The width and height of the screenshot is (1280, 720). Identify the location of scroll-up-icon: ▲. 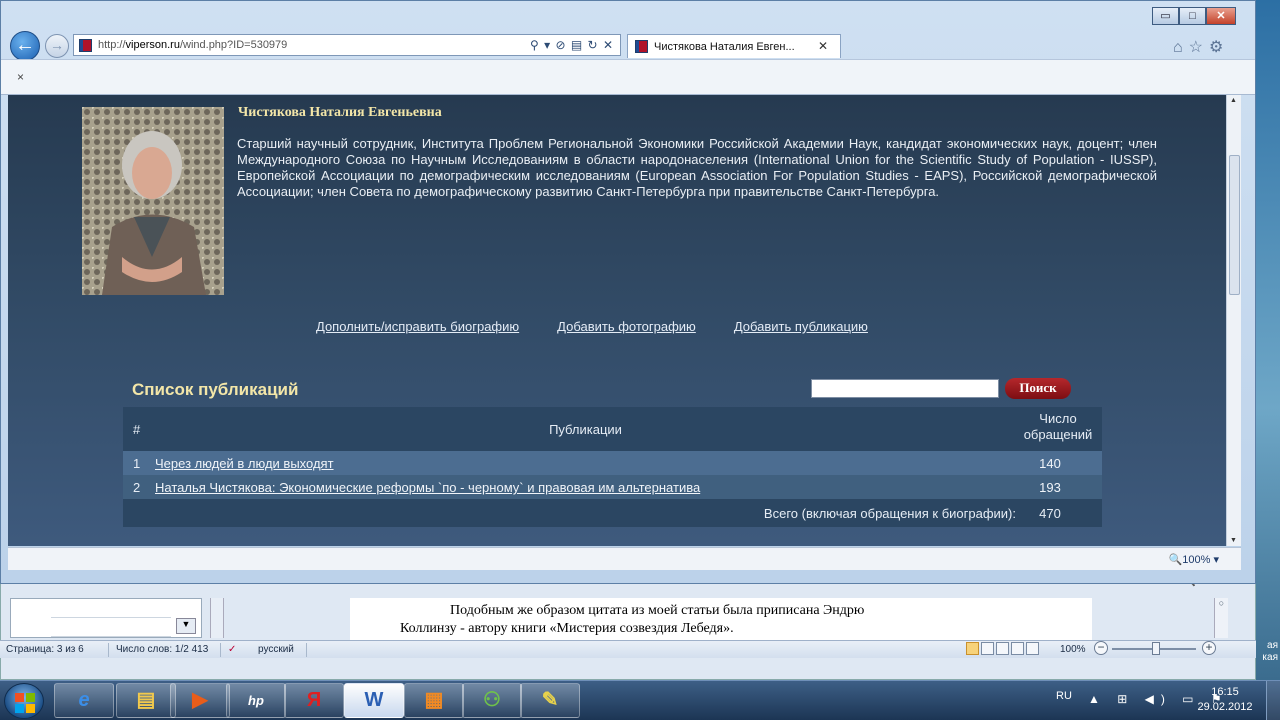
(1233, 100).